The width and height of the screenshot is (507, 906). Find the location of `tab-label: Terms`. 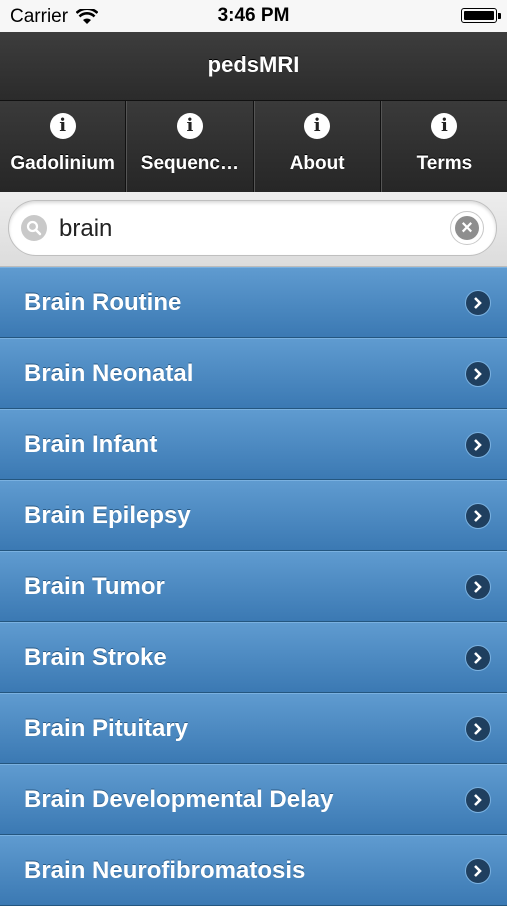

tab-label: Terms is located at coordinates (444, 163).